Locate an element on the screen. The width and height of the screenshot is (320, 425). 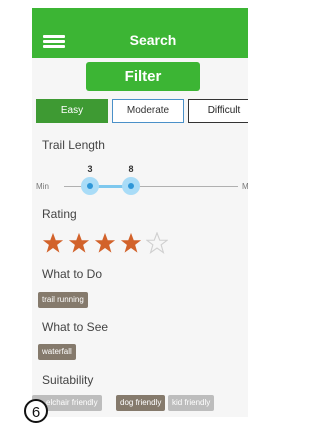
suitability-label: Suitability is located at coordinates (68, 380).